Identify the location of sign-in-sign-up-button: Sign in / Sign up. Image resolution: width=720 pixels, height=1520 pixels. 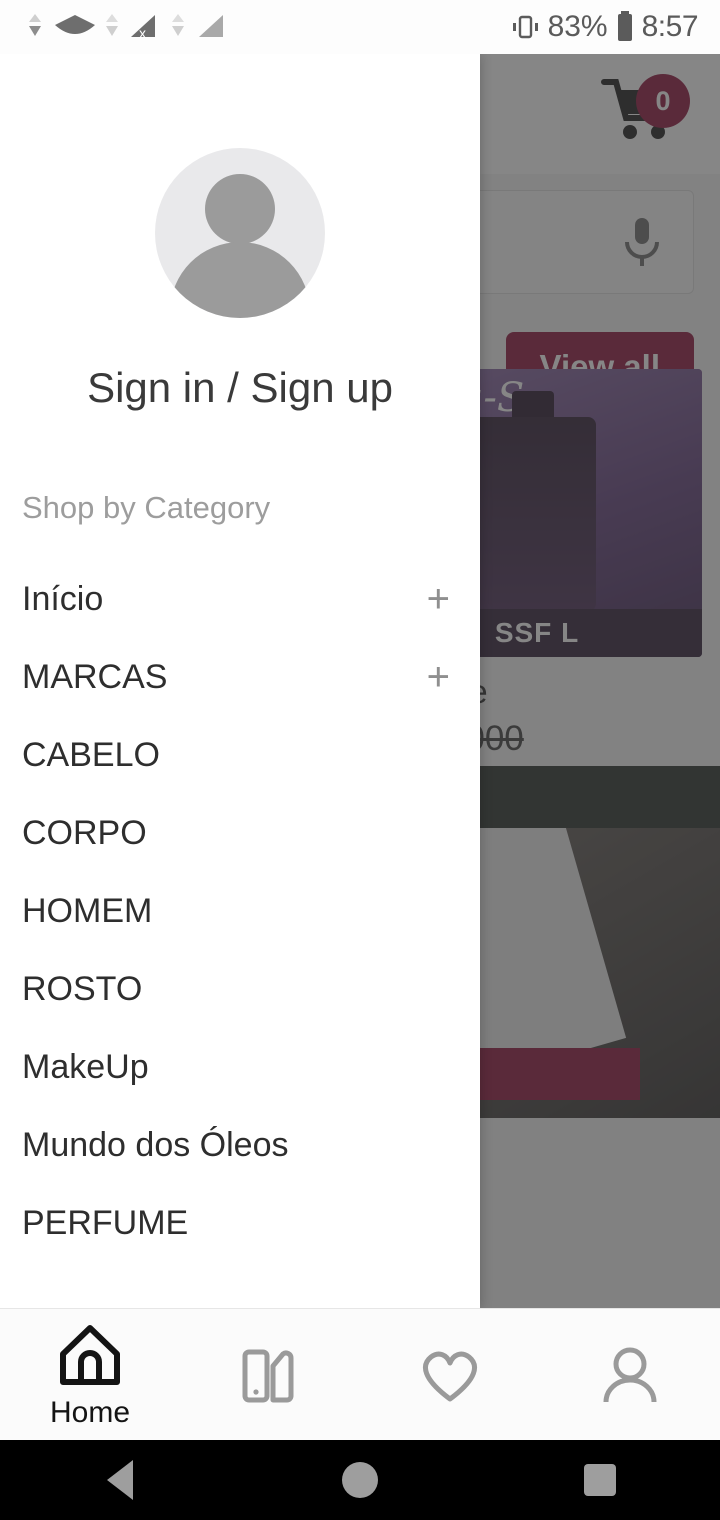
(240, 388).